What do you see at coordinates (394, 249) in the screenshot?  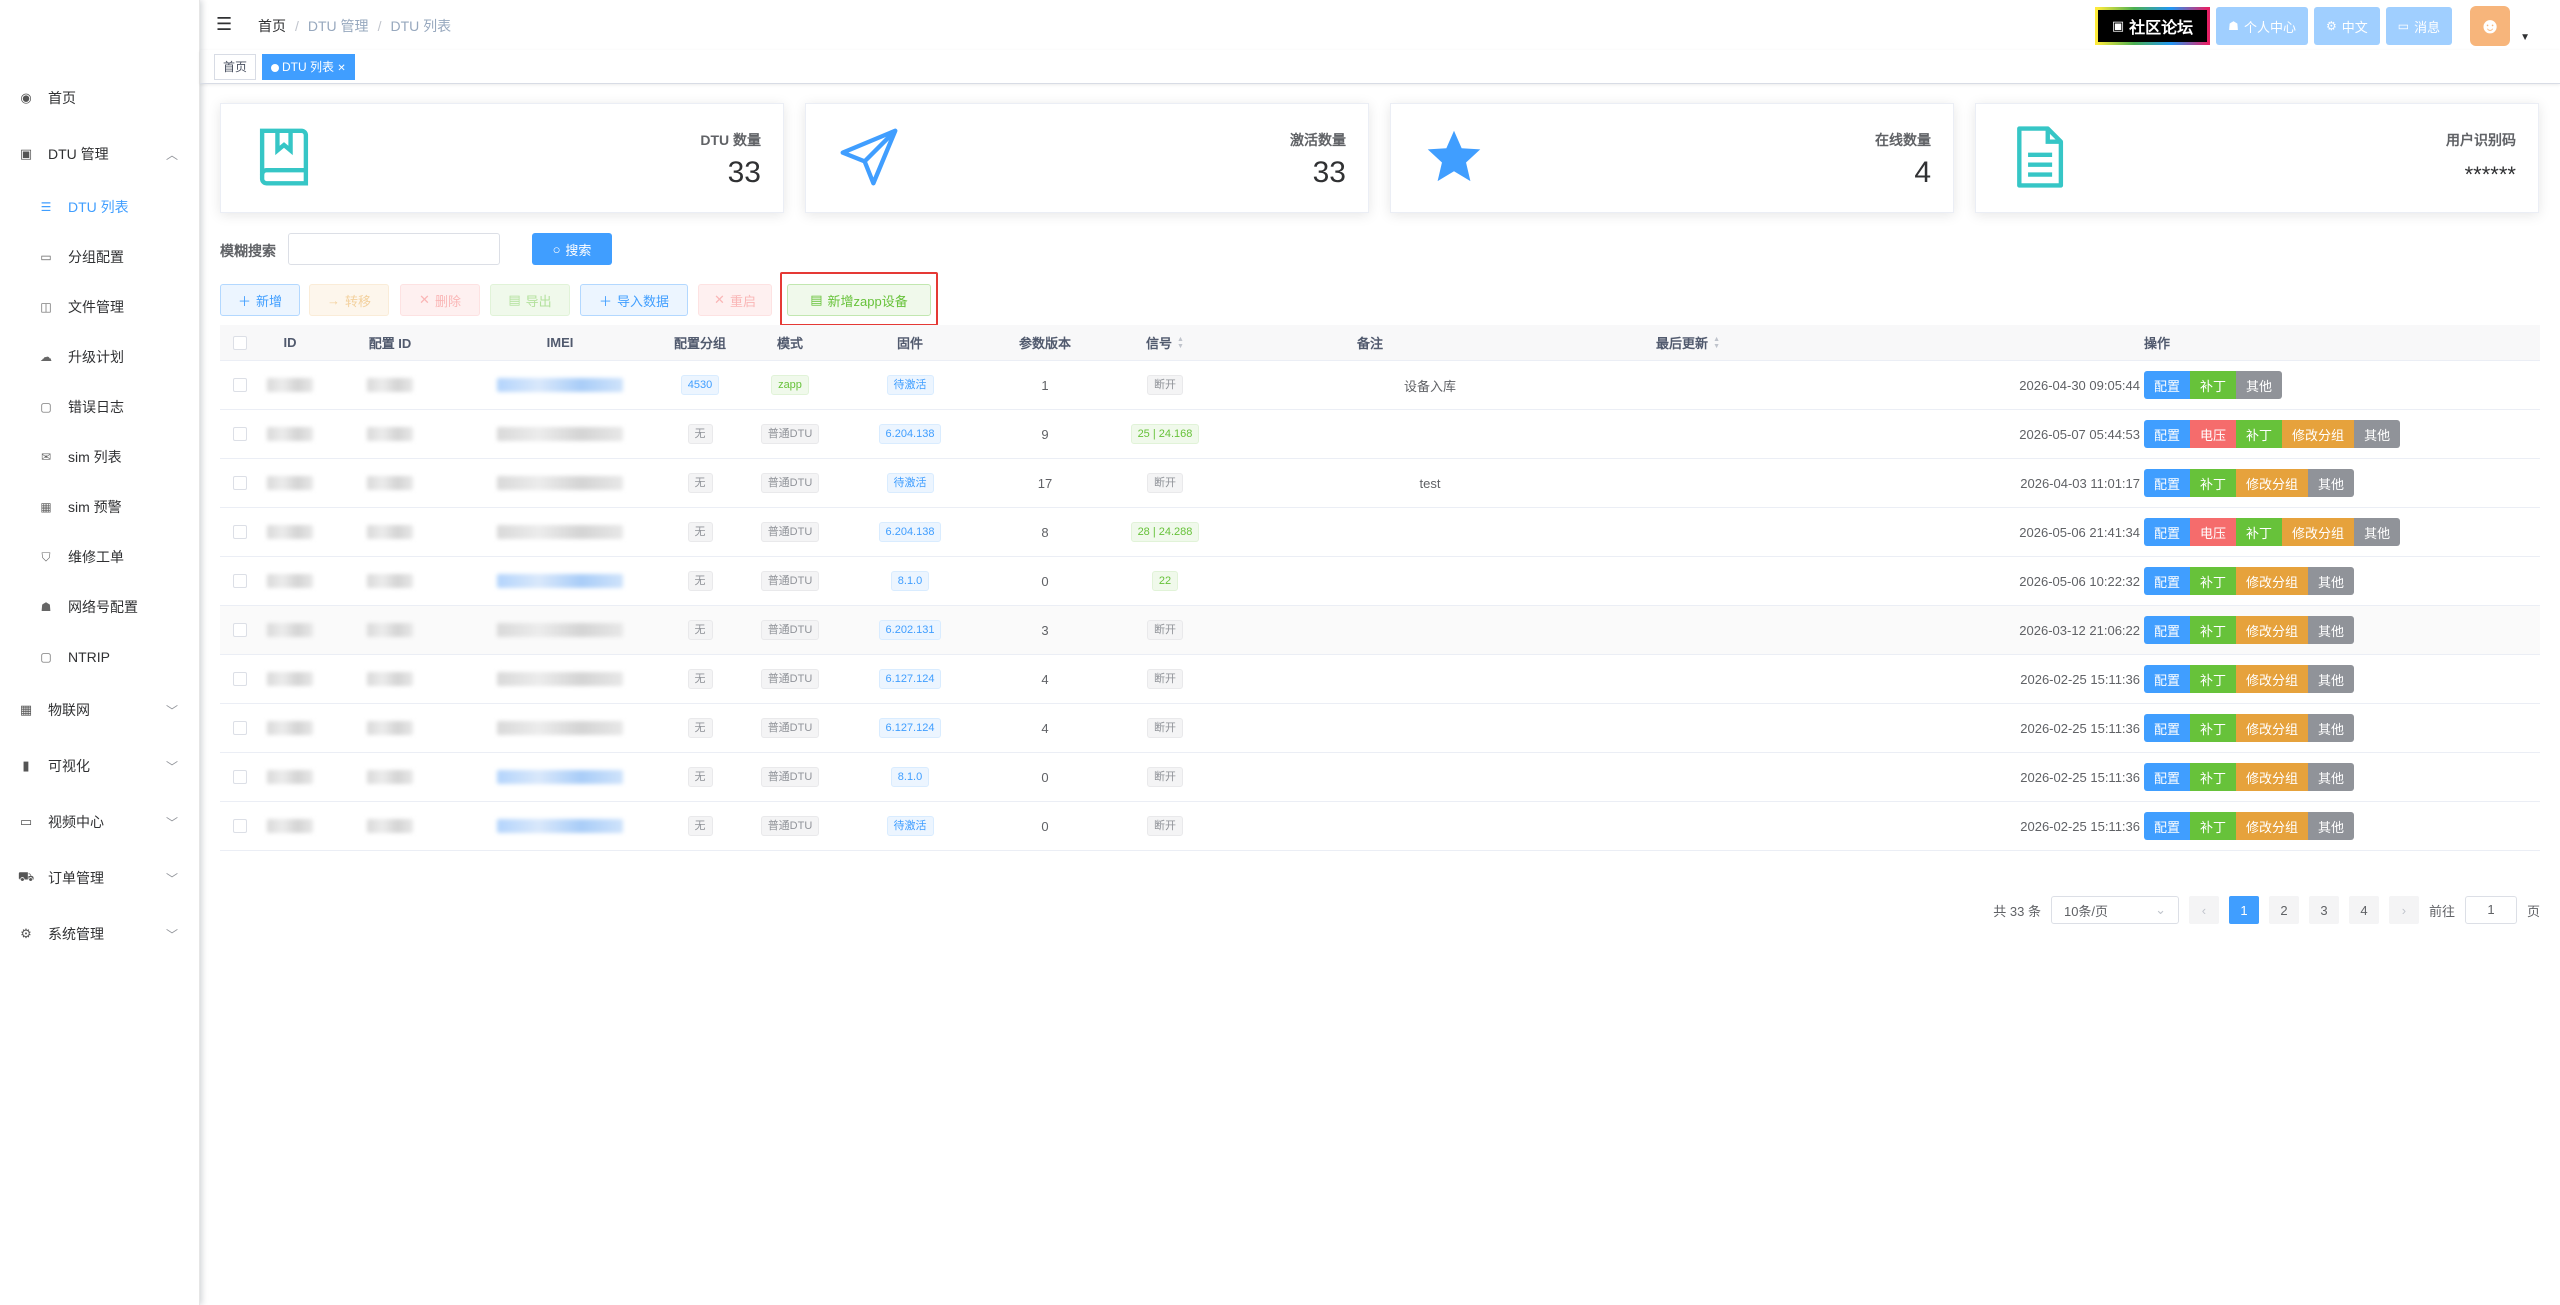 I see `search-input` at bounding box center [394, 249].